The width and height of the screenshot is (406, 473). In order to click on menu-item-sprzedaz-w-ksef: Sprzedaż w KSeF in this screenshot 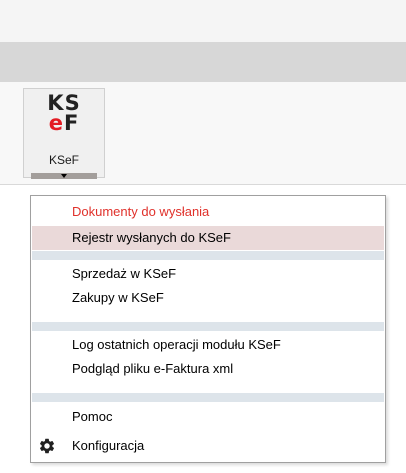, I will do `click(208, 274)`.